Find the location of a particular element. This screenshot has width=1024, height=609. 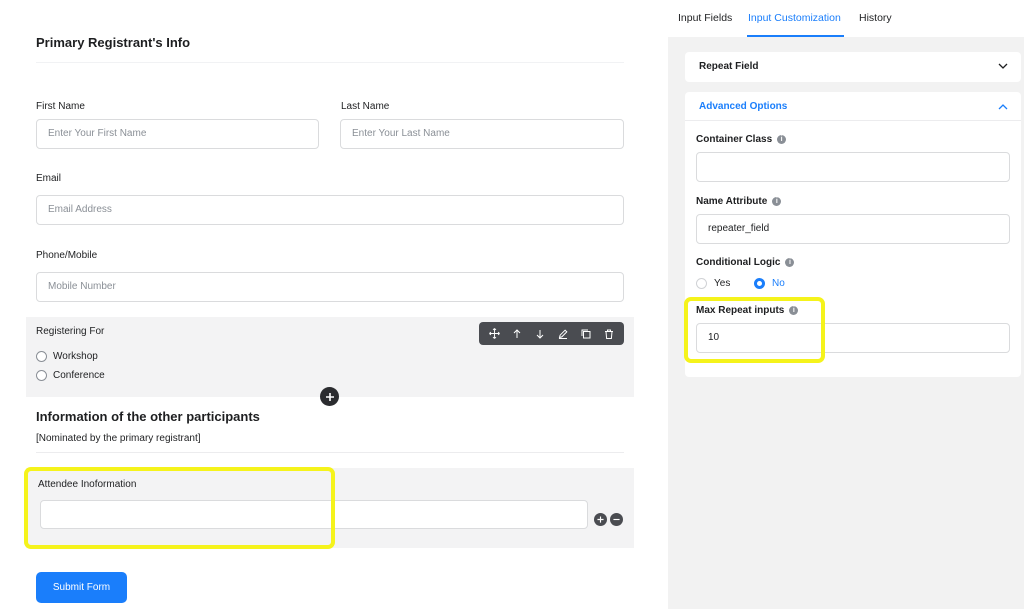

tab-input-fields: Input Fields is located at coordinates (705, 18).